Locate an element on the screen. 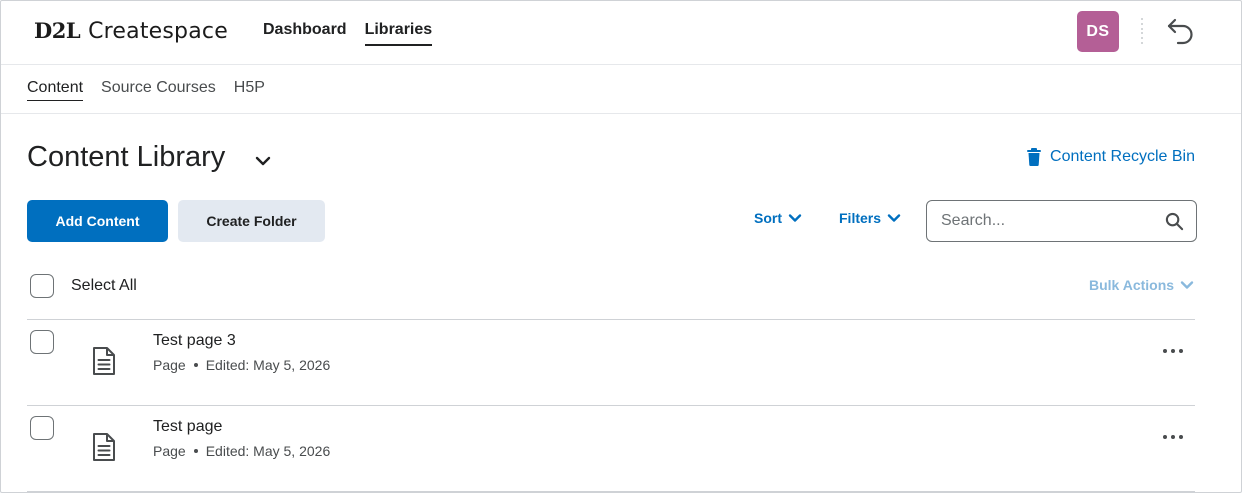  tab-source-courses: Source Courses is located at coordinates (158, 90).